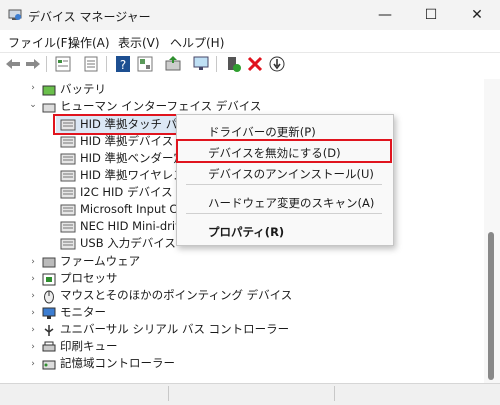 The width and height of the screenshot is (500, 405). Describe the element at coordinates (274, 153) in the screenshot. I see `menu-item-disable-device: デバイスを無効にする(D)` at that location.